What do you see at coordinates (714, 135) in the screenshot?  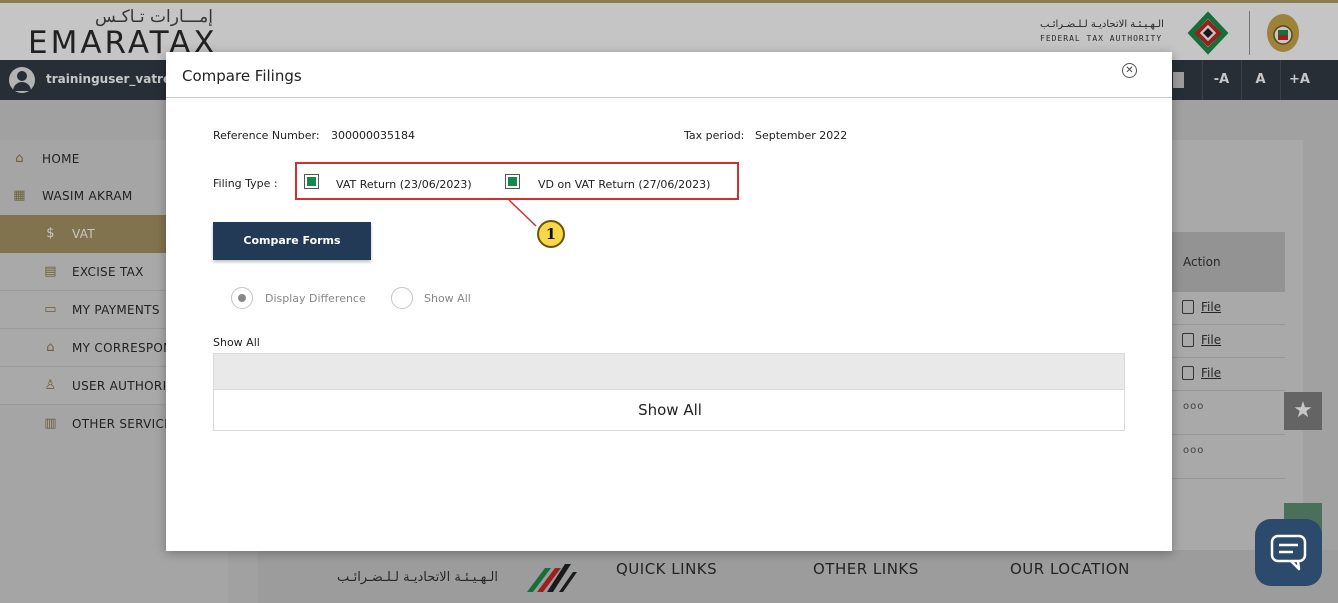 I see `tax-period-label: Tax period:` at bounding box center [714, 135].